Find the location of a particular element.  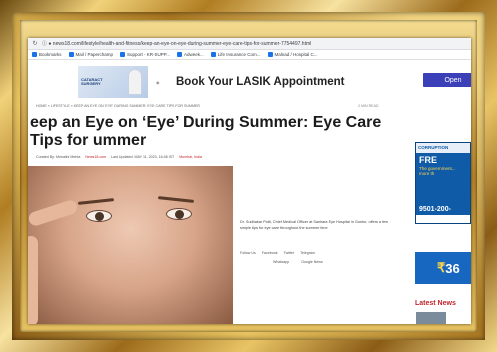

share-row: Follow Us Facebook Twitter Telegram is located at coordinates (320, 253).